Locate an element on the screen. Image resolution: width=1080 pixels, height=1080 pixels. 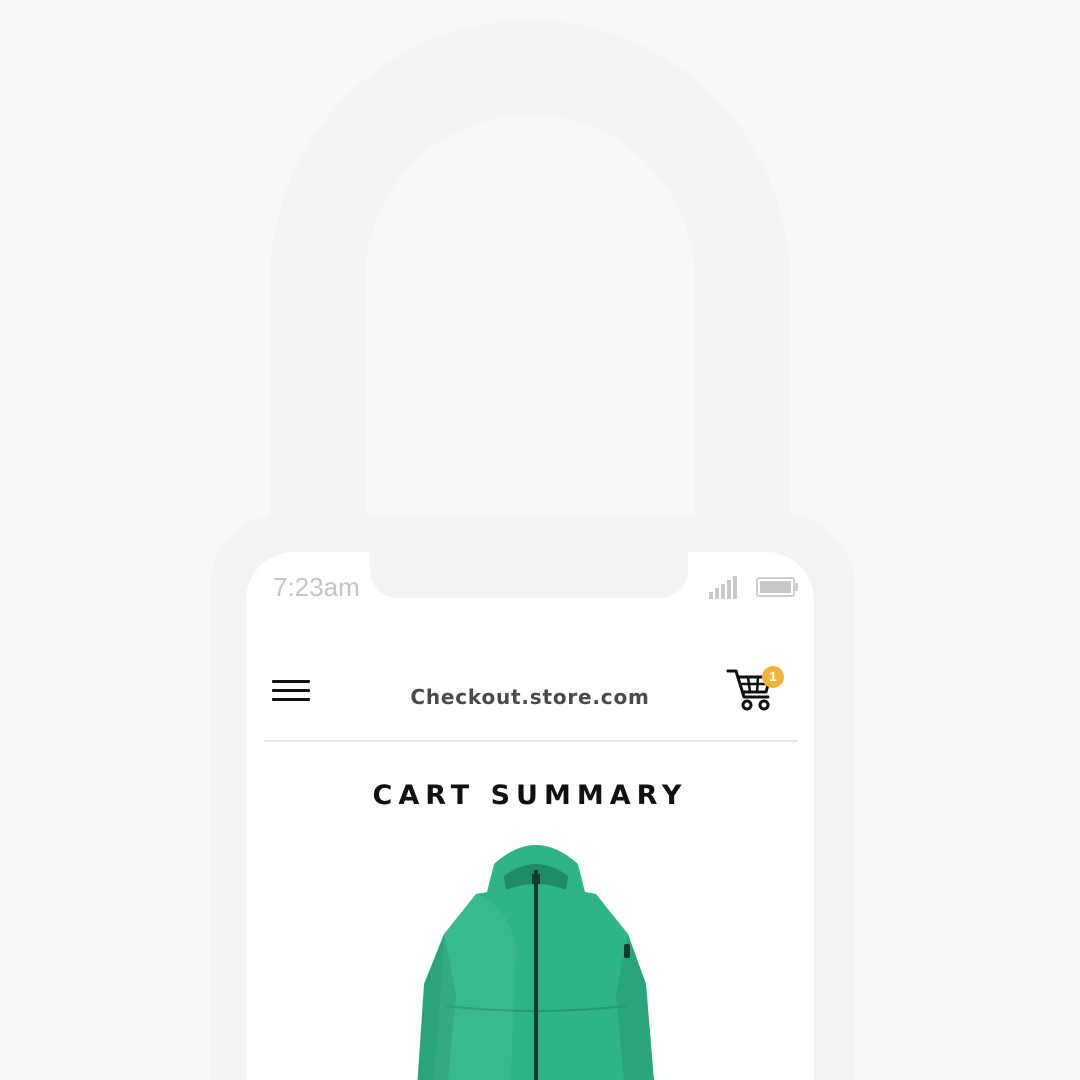
cart-count-badge: 1 is located at coordinates (773, 677).